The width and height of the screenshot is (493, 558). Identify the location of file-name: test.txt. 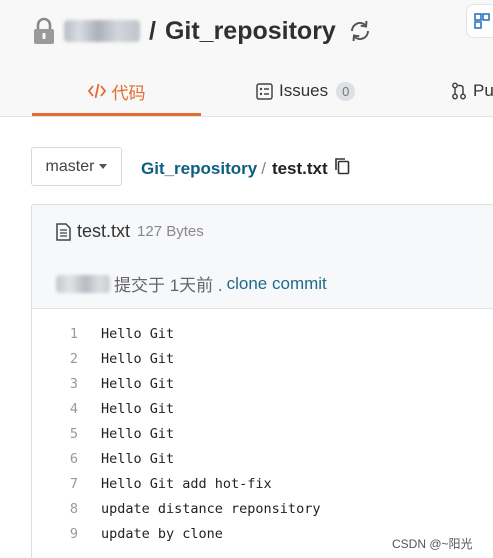
(104, 231).